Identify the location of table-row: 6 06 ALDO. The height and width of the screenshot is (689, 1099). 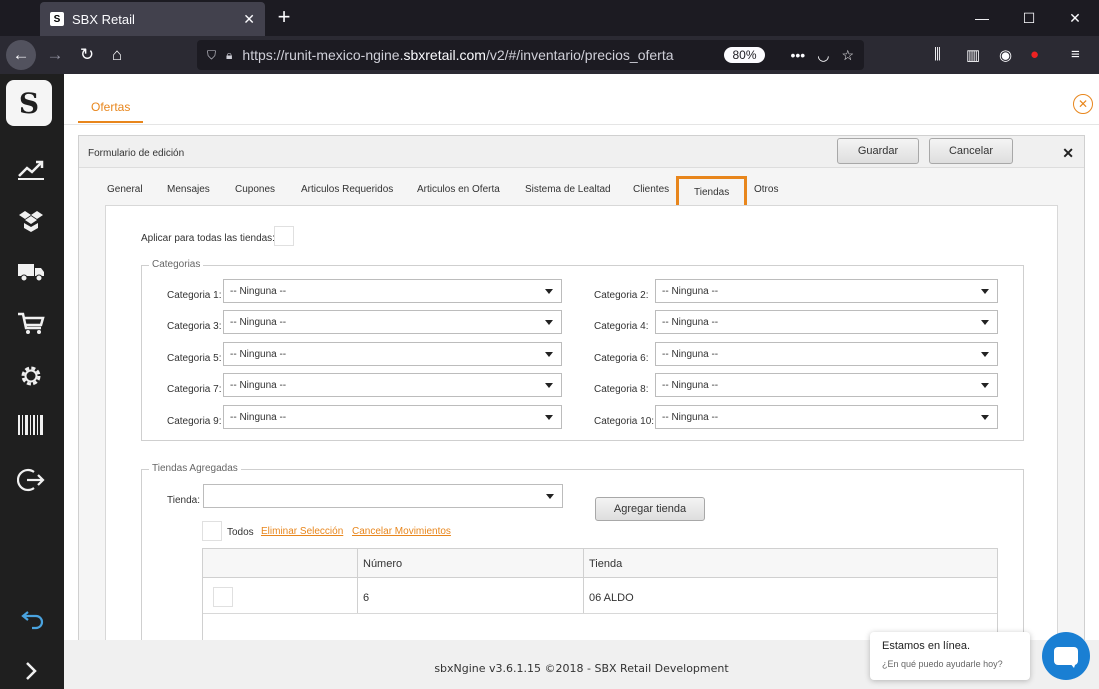
(600, 596).